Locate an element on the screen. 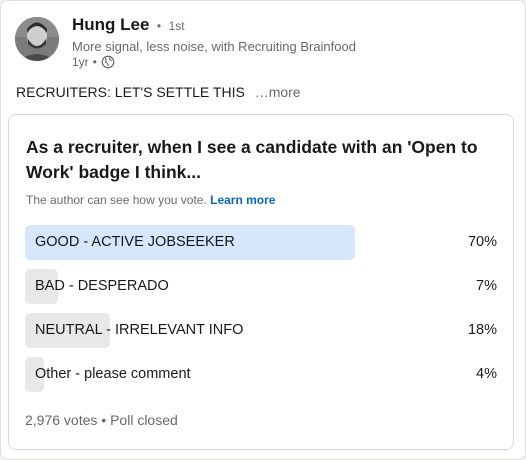 The width and height of the screenshot is (526, 460). actor-name: Hung Lee is located at coordinates (110, 24).